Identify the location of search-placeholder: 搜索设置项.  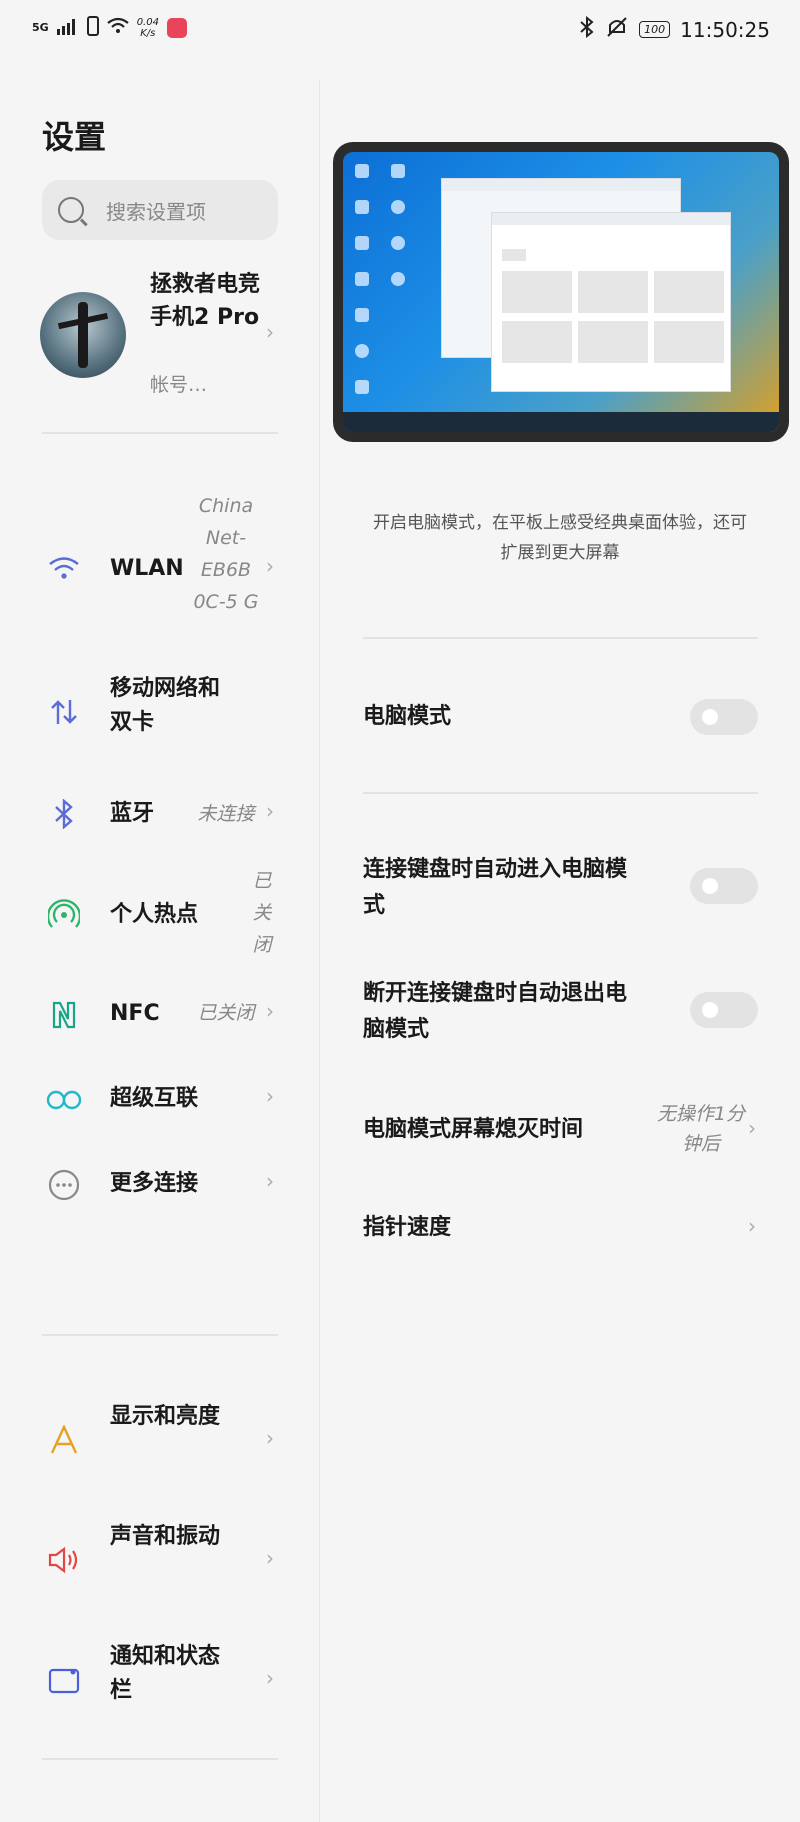
(156, 211).